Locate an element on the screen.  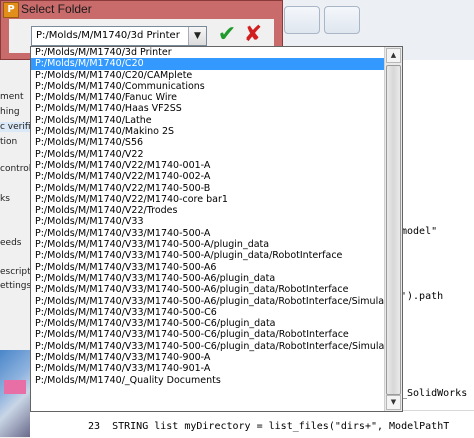
vertical-scrollbar: ▲ ▼ is located at coordinates (393, 229).